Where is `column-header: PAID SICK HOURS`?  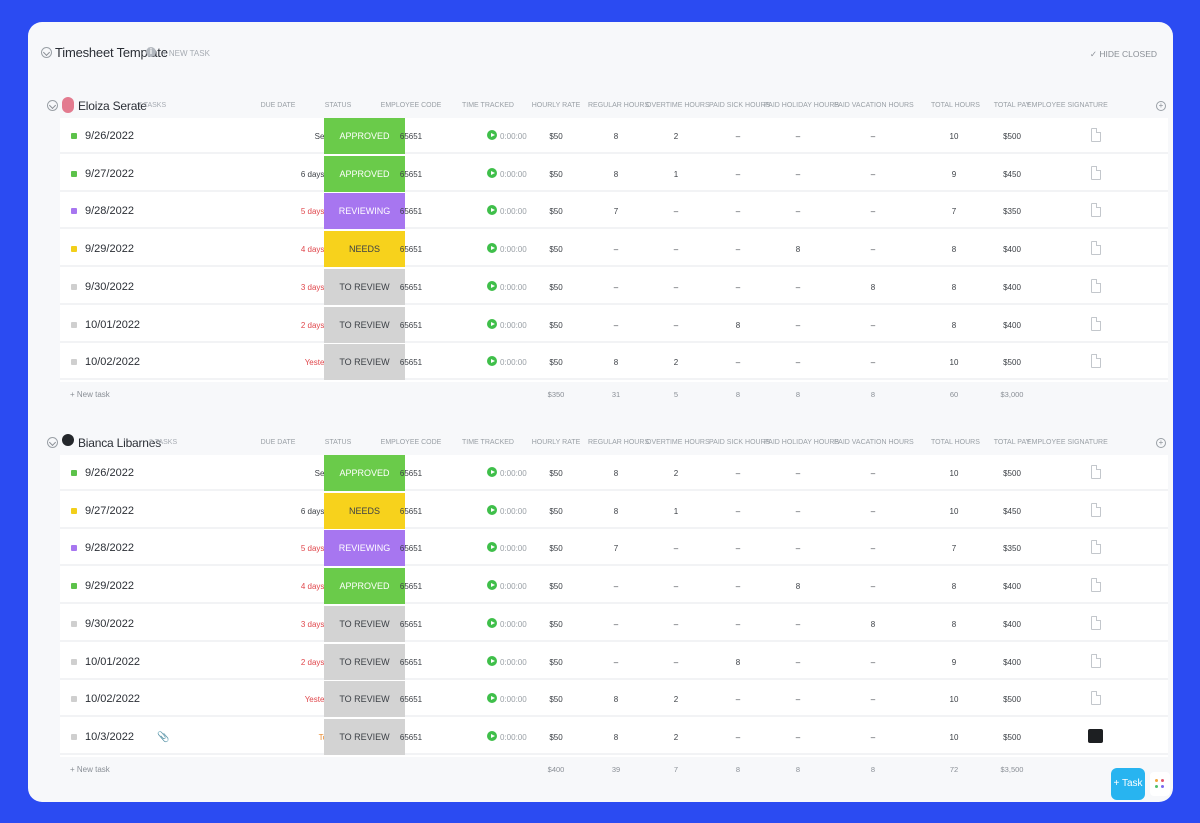 column-header: PAID SICK HOURS is located at coordinates (739, 442).